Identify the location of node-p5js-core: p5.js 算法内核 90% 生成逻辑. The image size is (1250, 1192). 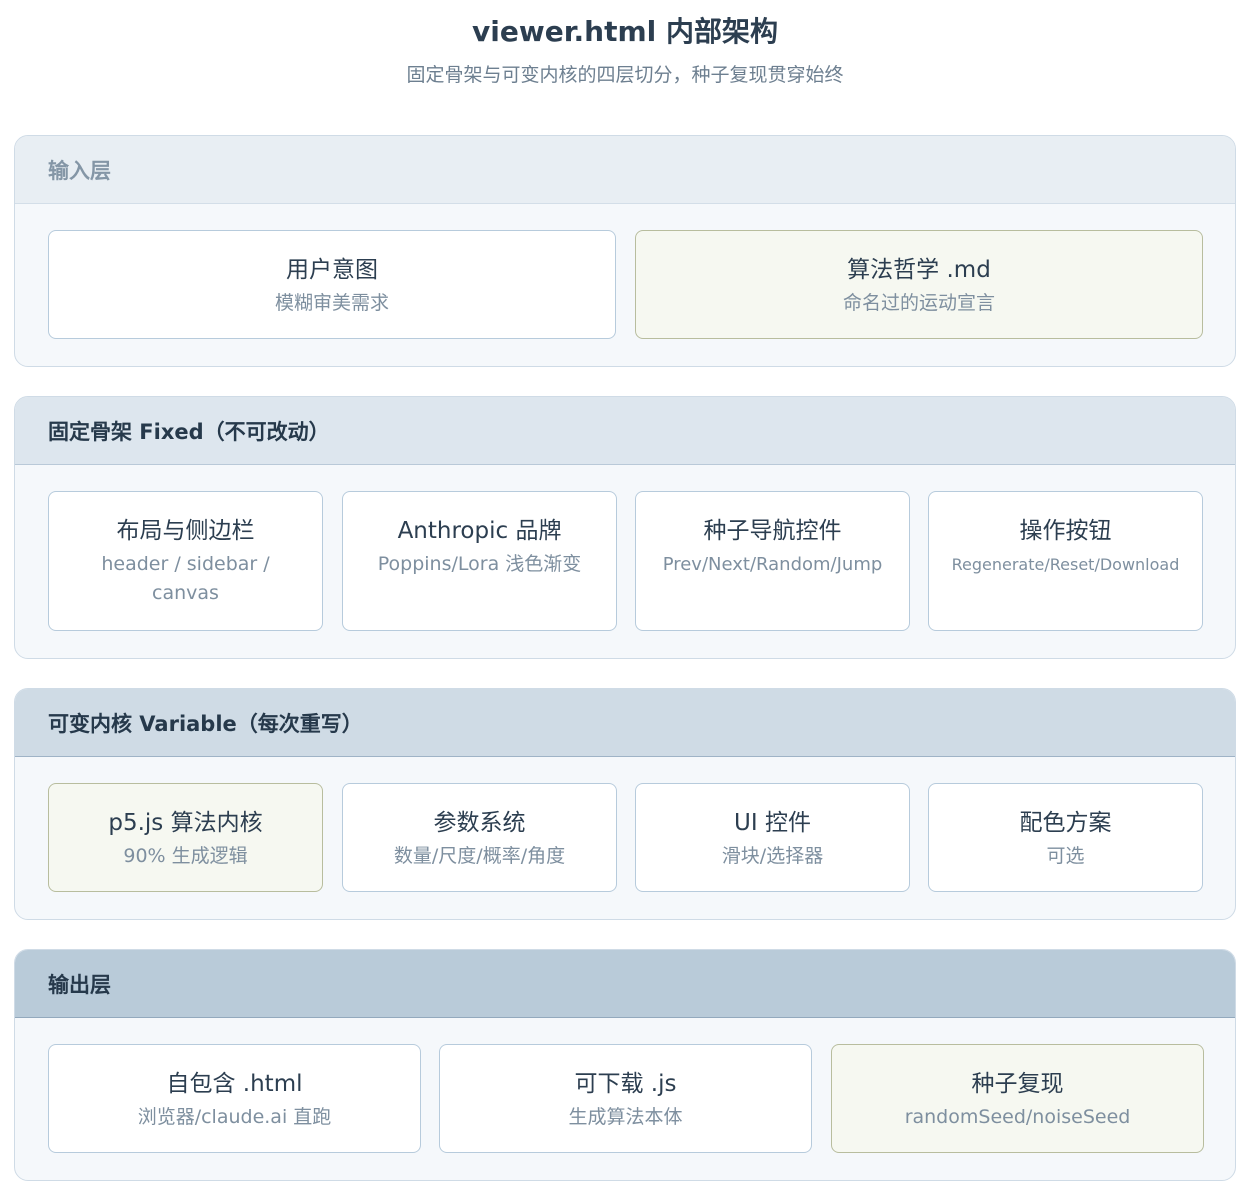
(185, 837).